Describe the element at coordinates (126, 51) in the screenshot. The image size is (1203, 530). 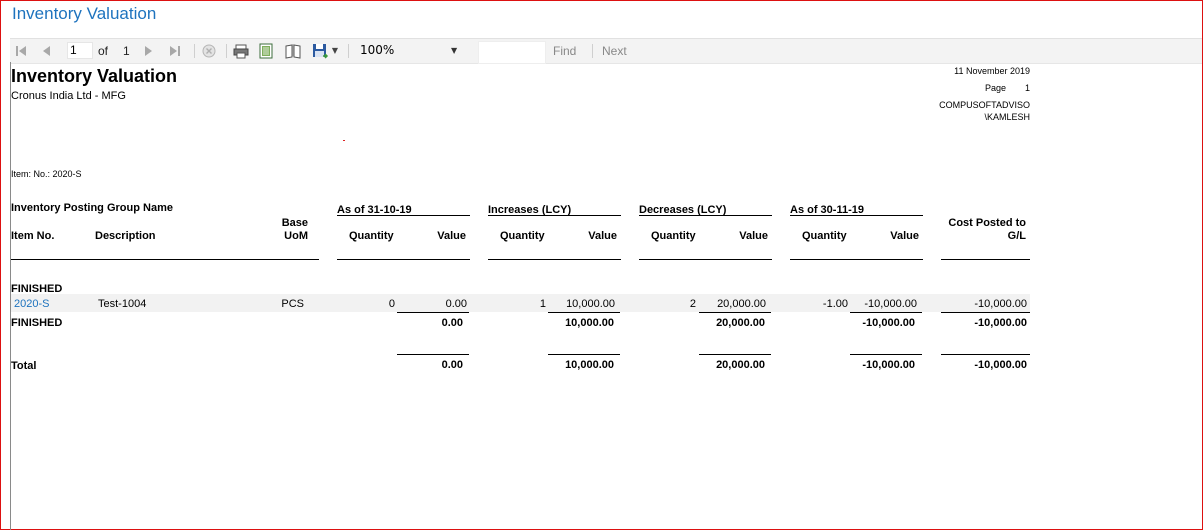
I see `page-total-label: 1` at that location.